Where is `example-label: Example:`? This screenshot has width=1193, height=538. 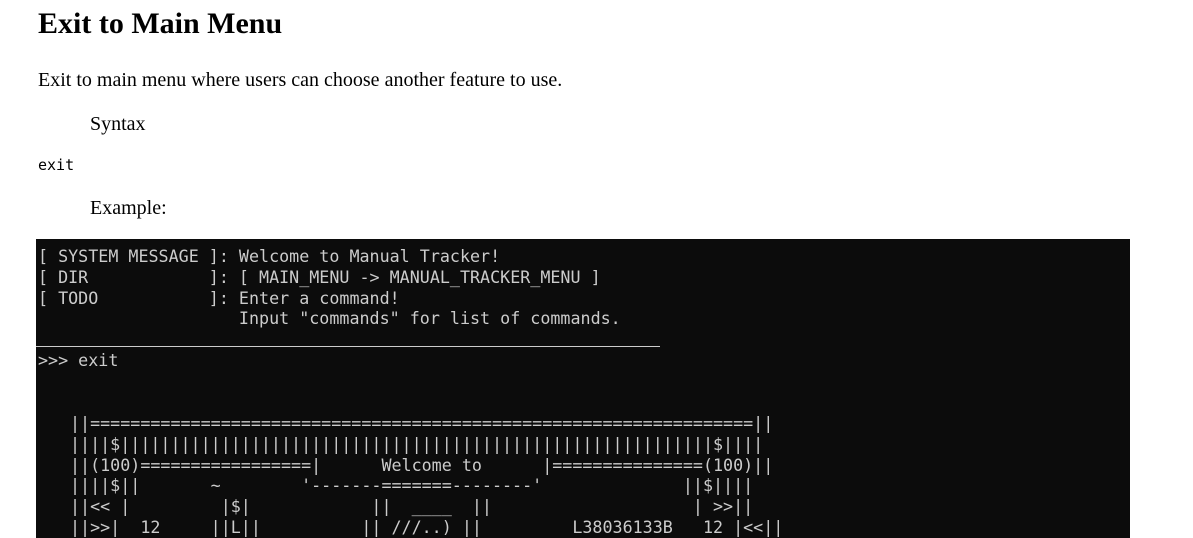
example-label: Example: is located at coordinates (128, 208).